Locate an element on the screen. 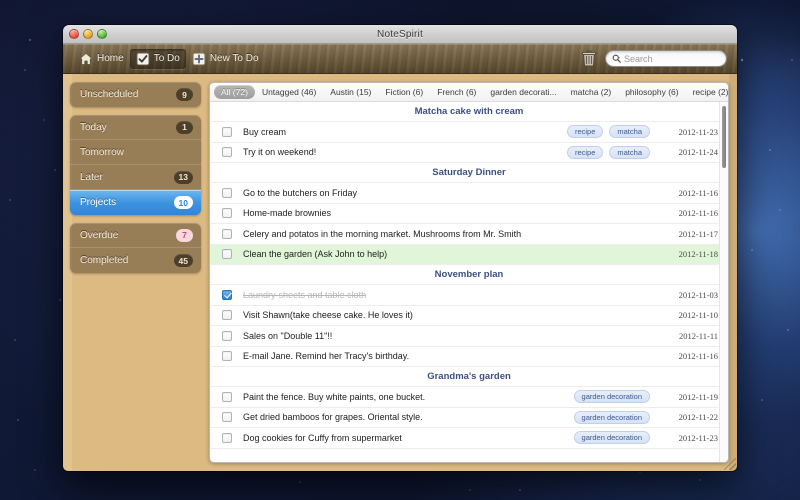  sidebar-item-projects: Projects 10 is located at coordinates (135, 202).